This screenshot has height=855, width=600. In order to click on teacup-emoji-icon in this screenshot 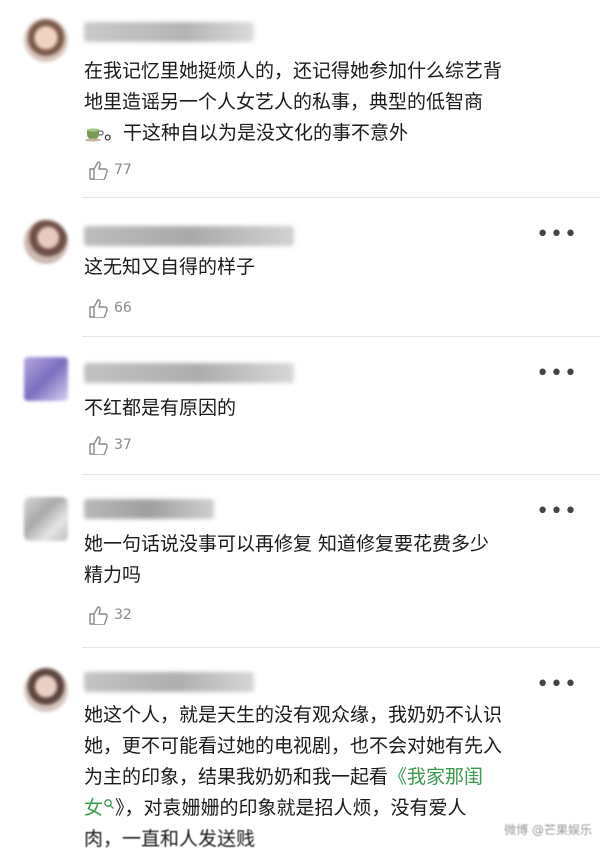, I will do `click(94, 131)`.